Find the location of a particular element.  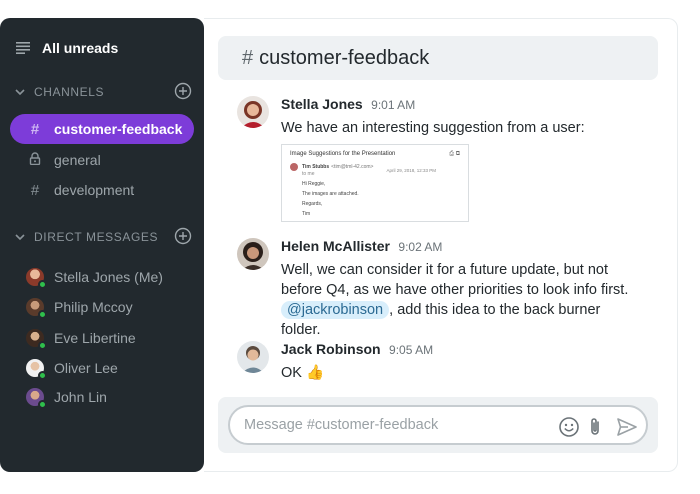

attachment-line: The images are attached. is located at coordinates (330, 194).